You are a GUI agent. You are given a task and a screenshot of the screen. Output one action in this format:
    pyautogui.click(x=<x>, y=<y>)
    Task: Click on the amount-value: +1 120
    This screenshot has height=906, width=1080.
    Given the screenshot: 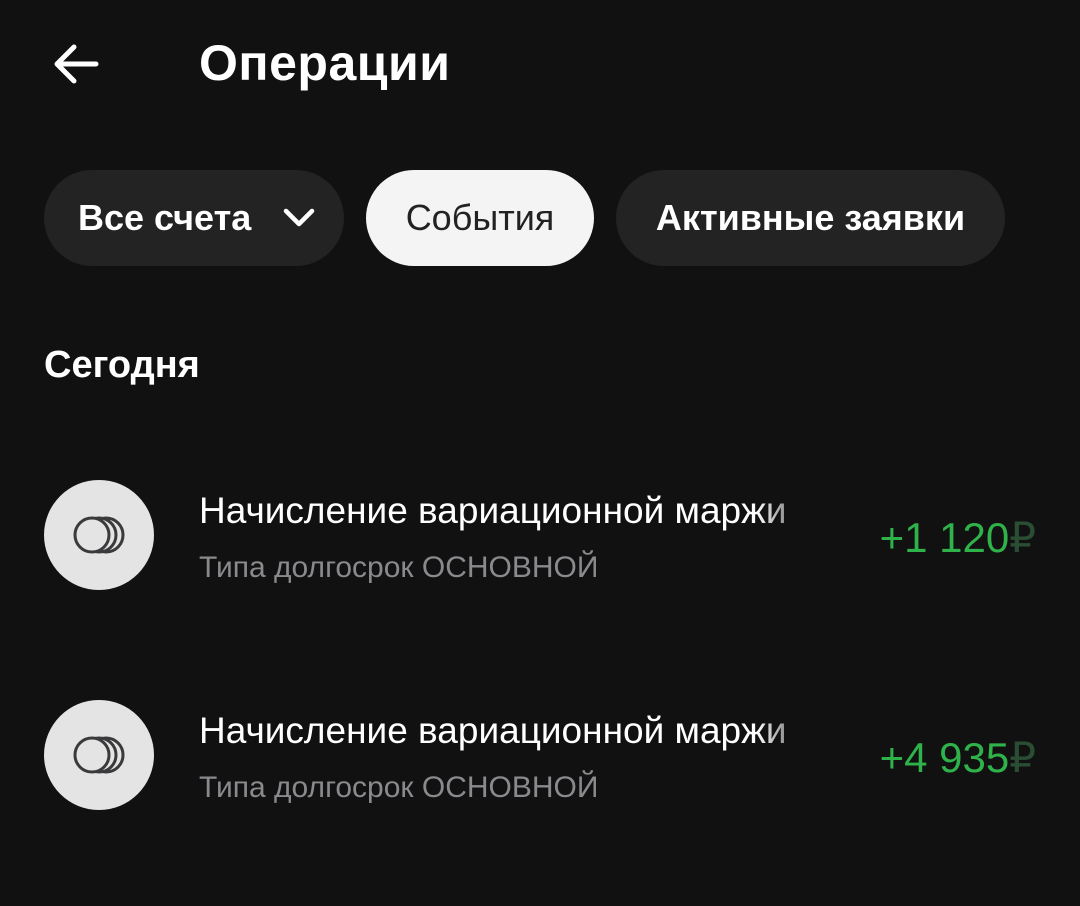 What is the action you would take?
    pyautogui.click(x=944, y=537)
    